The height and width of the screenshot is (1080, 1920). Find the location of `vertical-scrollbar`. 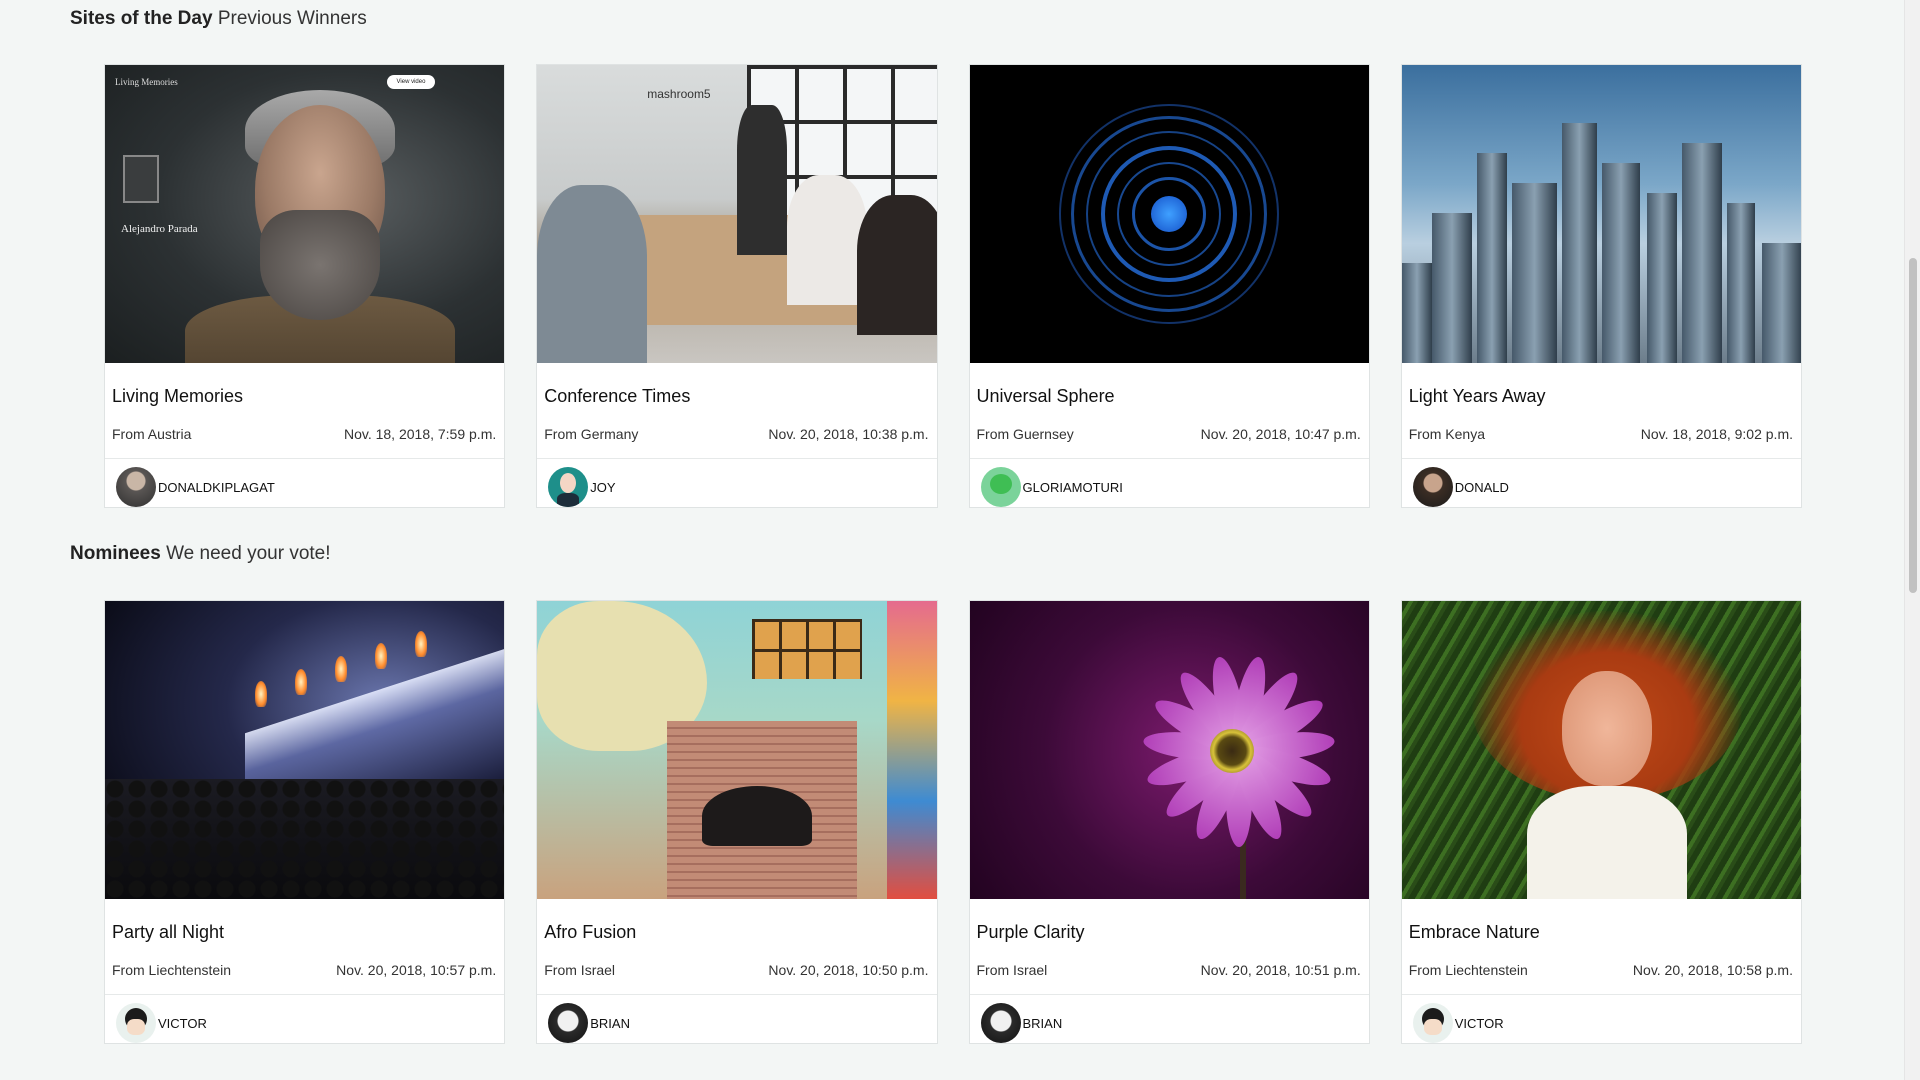

vertical-scrollbar is located at coordinates (1912, 540).